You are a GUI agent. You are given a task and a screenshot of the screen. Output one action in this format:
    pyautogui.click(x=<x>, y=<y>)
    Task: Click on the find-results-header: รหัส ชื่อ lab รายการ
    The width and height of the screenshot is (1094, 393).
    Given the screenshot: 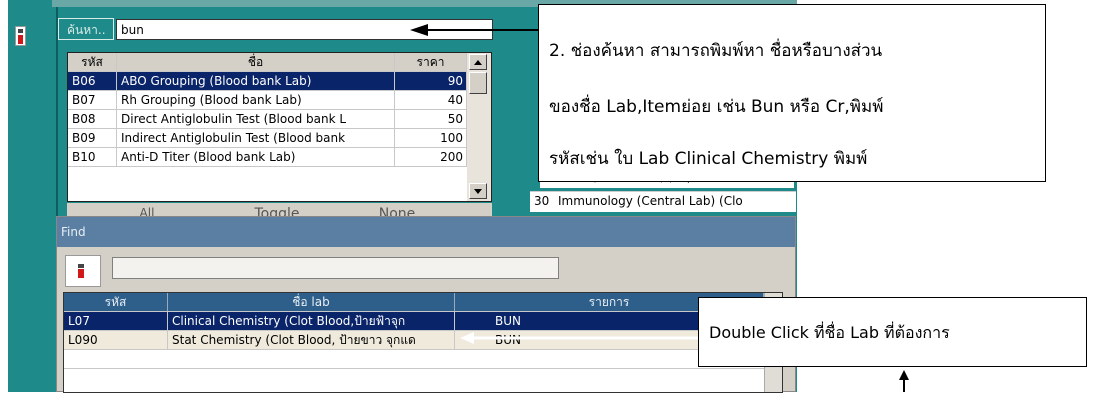 What is the action you would take?
    pyautogui.click(x=414, y=302)
    